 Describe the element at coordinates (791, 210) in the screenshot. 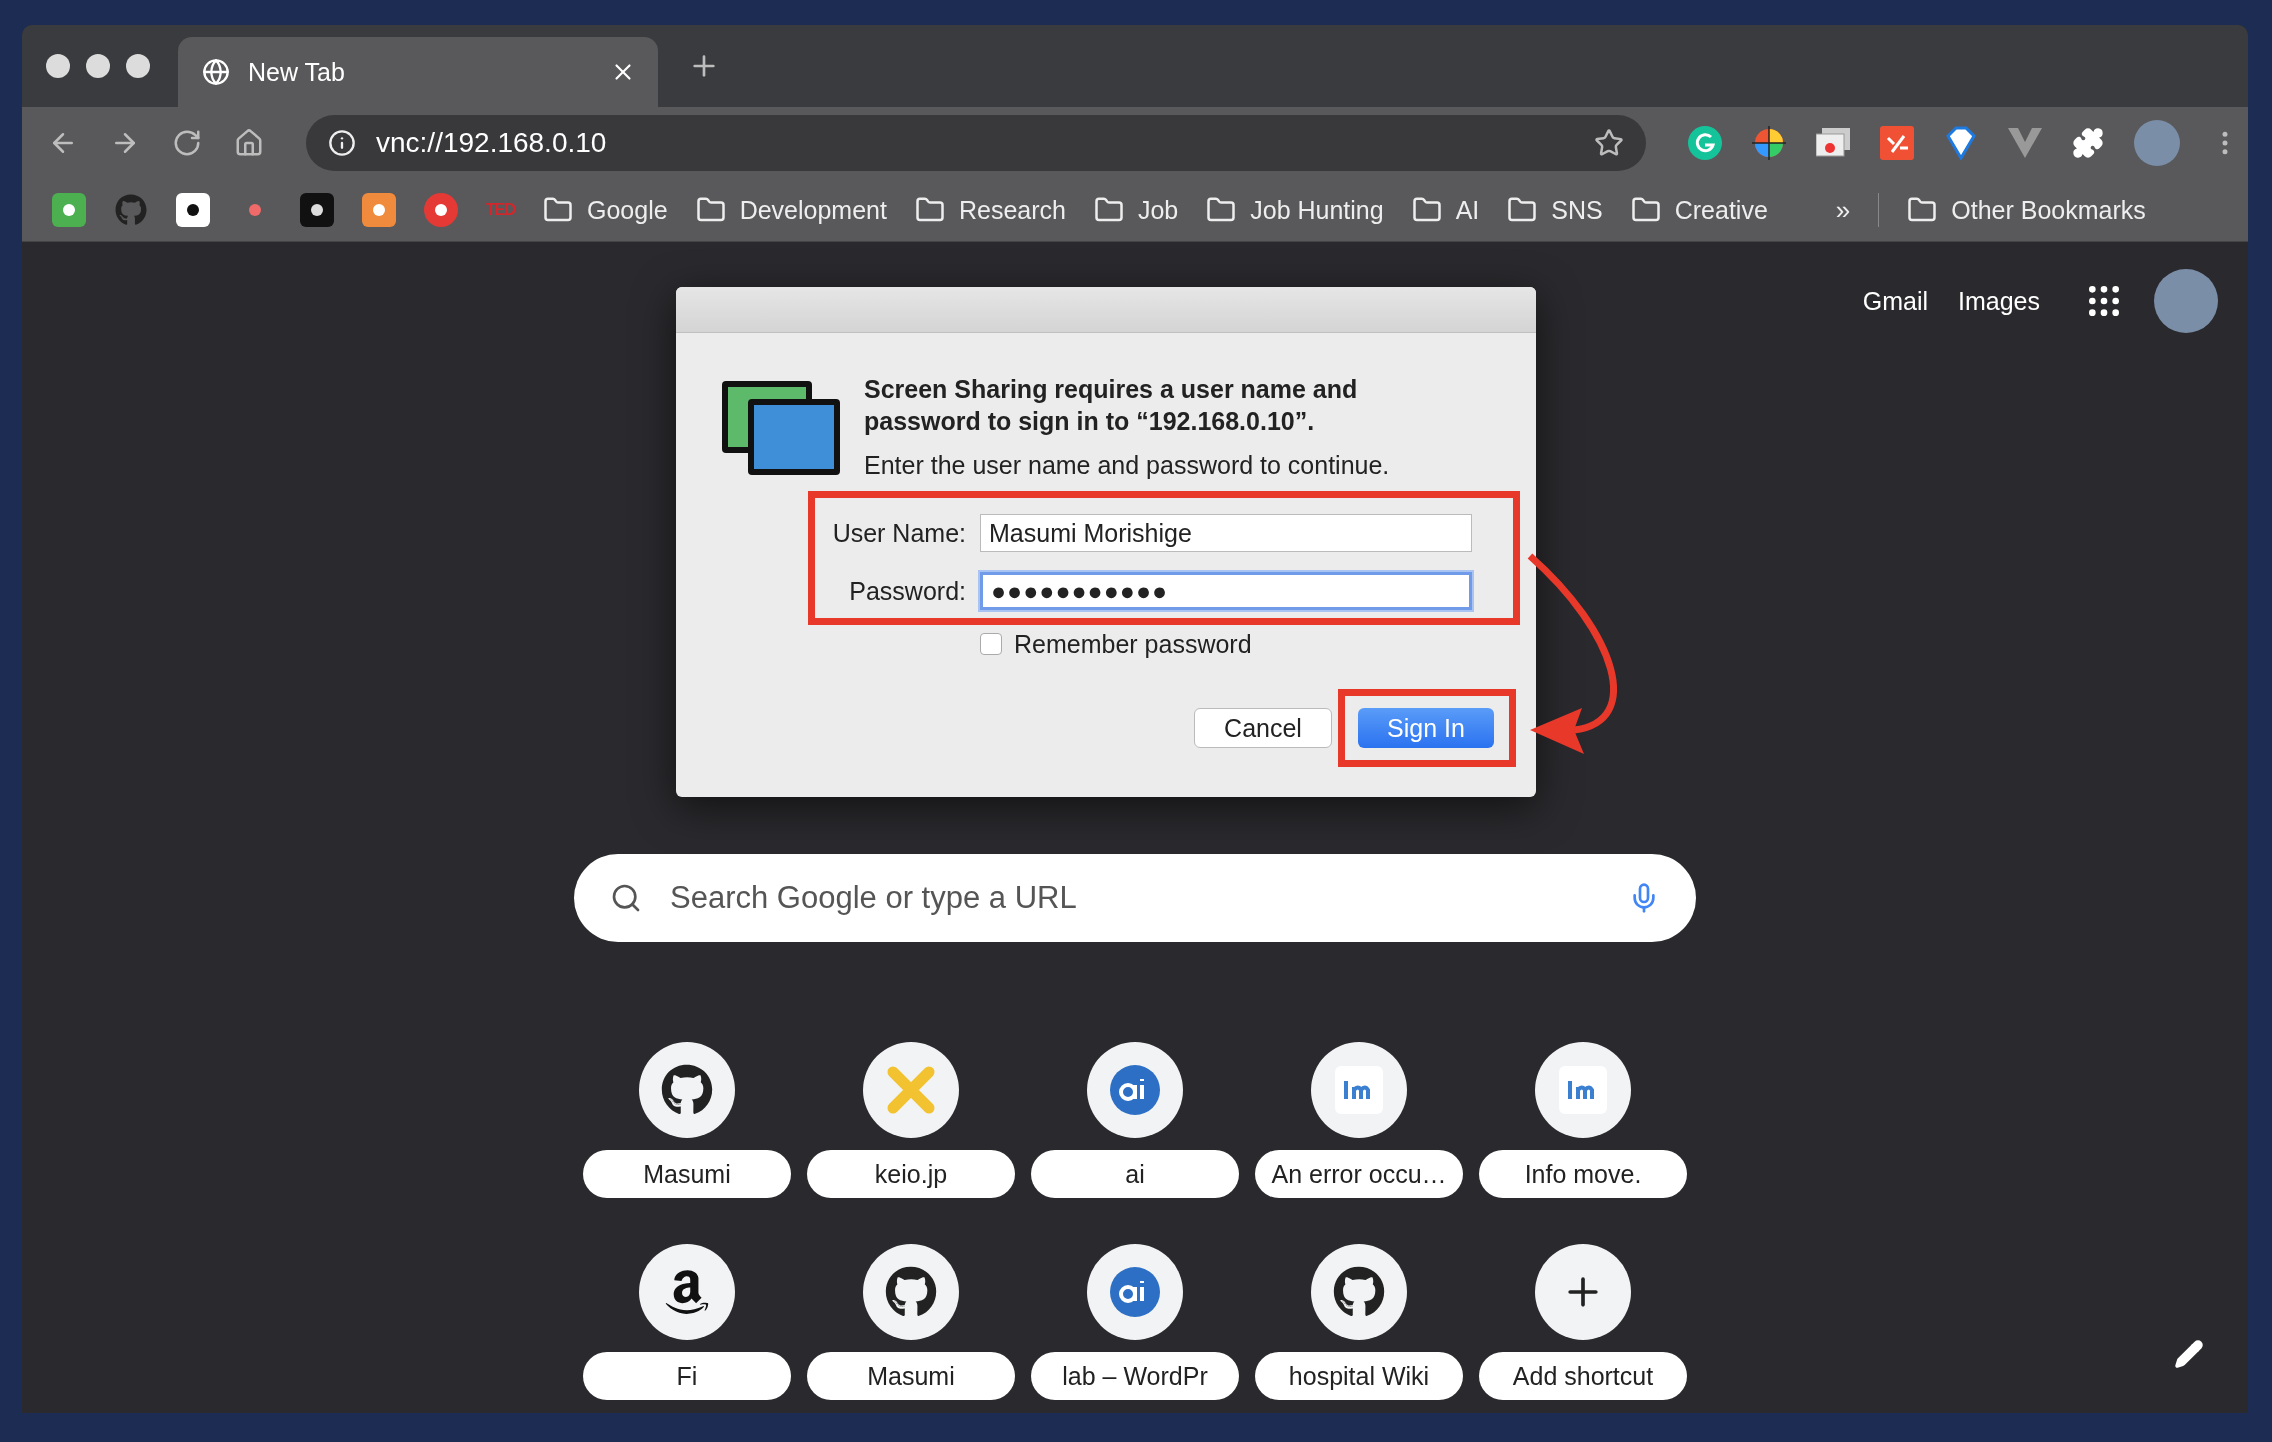

I see `bookmark-folder: Development` at that location.